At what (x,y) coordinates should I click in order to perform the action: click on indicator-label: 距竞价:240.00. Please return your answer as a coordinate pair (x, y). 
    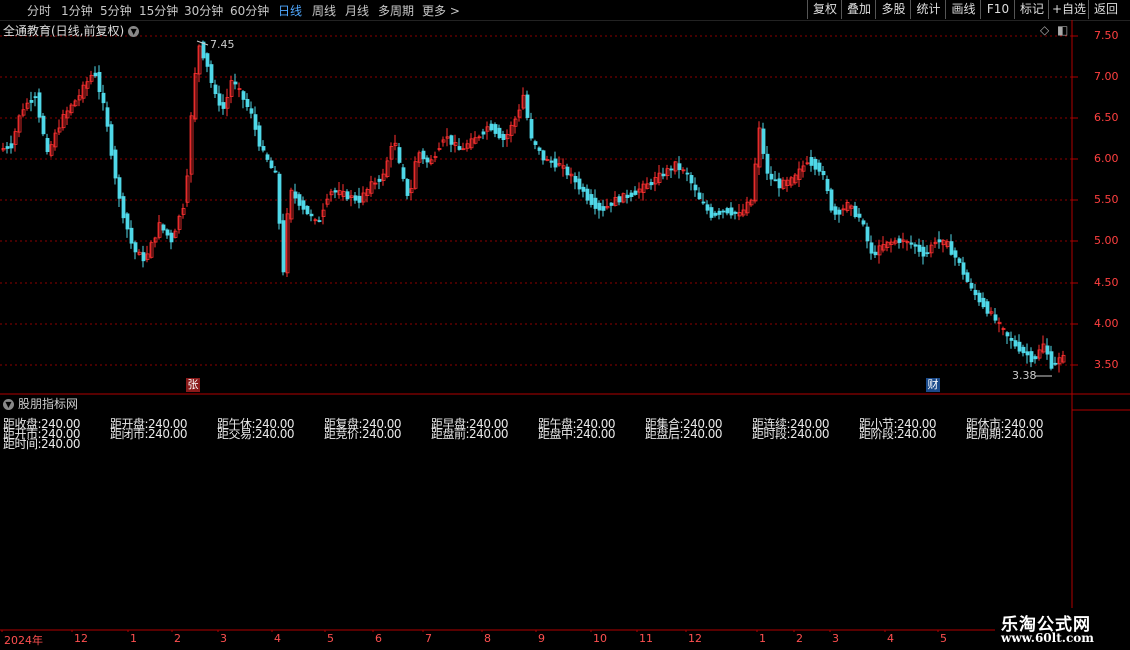
    Looking at the image, I should click on (363, 434).